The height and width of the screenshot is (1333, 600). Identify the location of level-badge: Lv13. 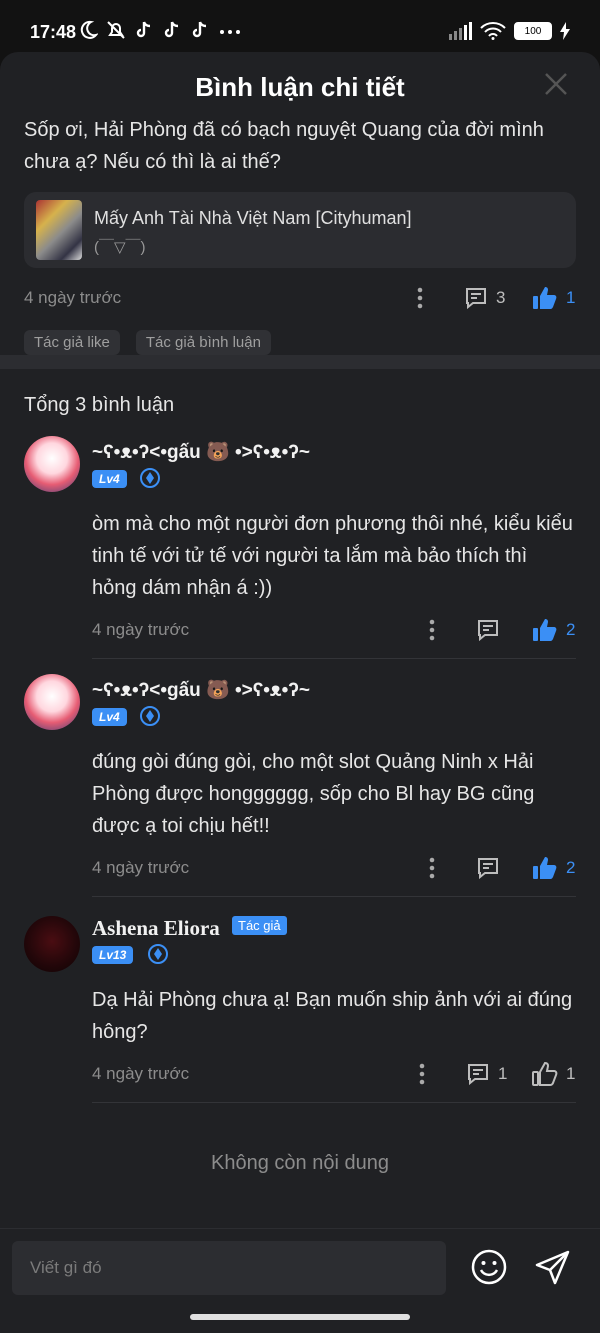
(113, 955).